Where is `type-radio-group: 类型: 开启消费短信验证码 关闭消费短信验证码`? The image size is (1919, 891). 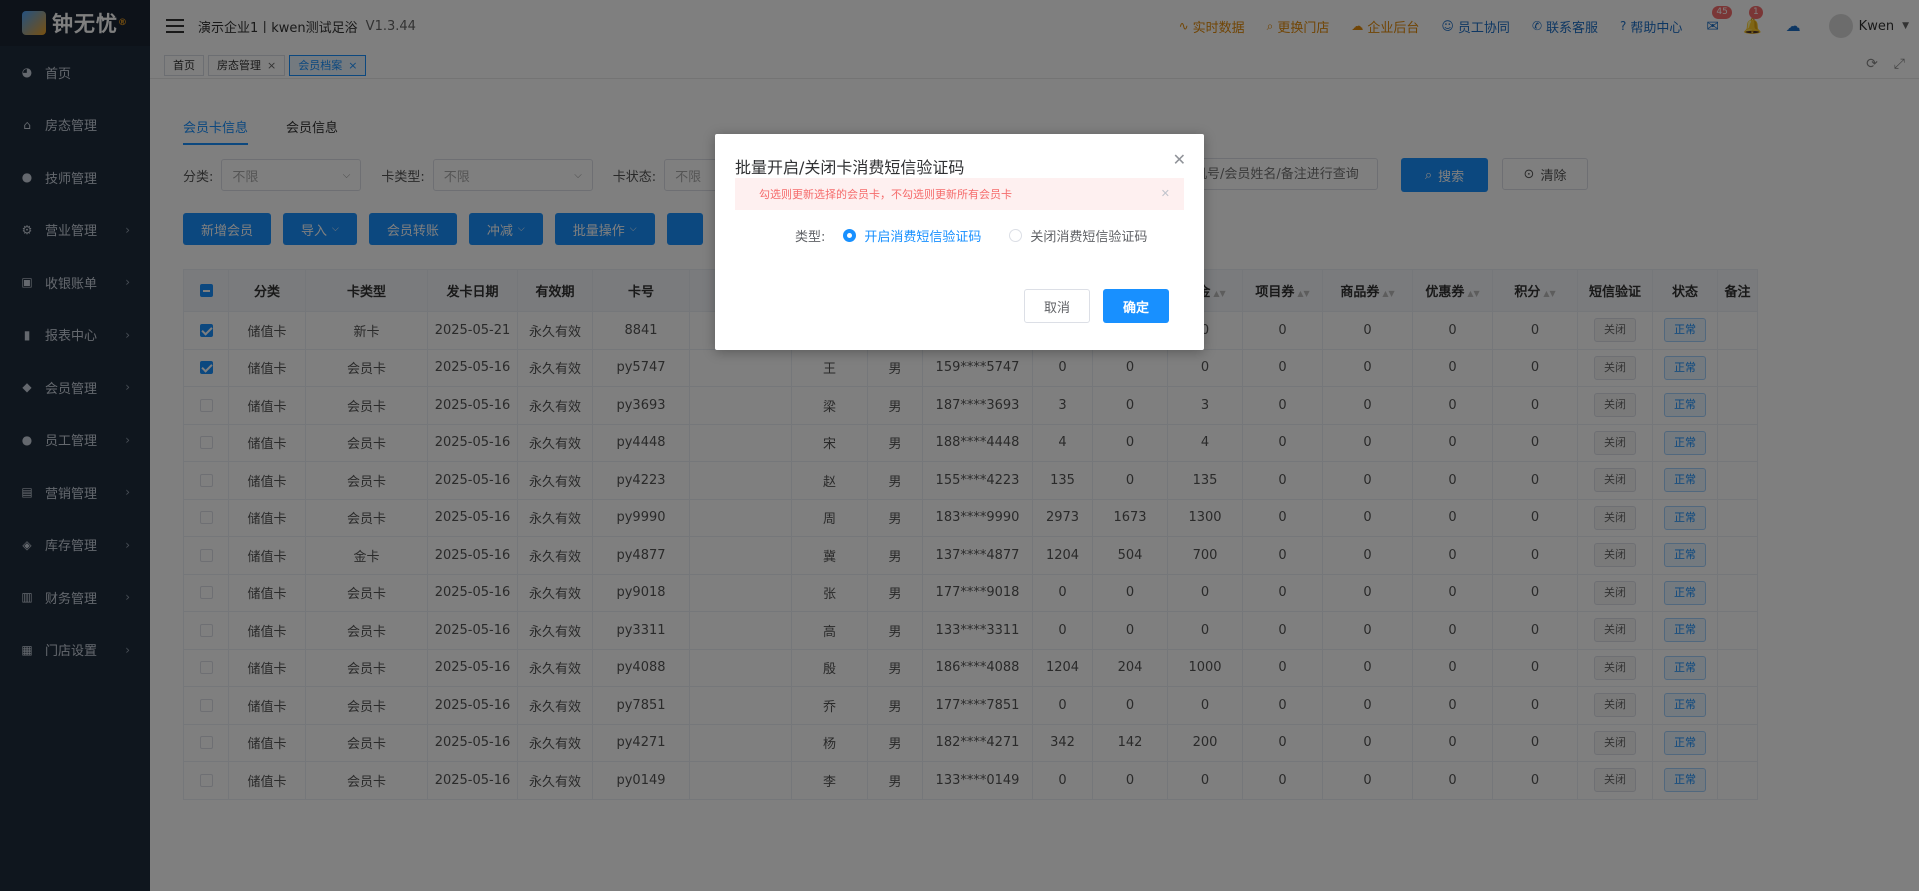
type-radio-group: 类型: 开启消费短信验证码 关闭消费短信验证码 is located at coordinates (985, 235).